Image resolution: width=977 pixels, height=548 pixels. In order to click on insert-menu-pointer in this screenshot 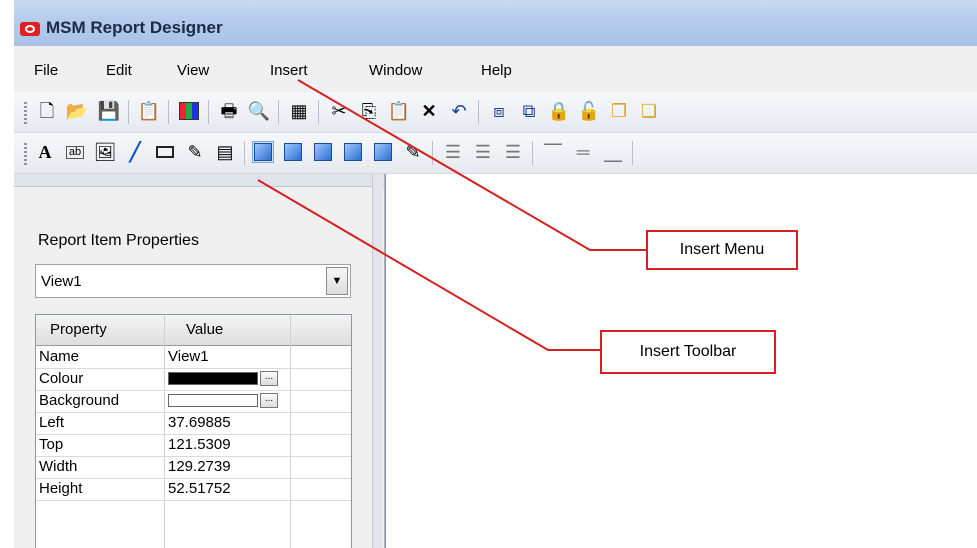, I will do `click(472, 165)`.